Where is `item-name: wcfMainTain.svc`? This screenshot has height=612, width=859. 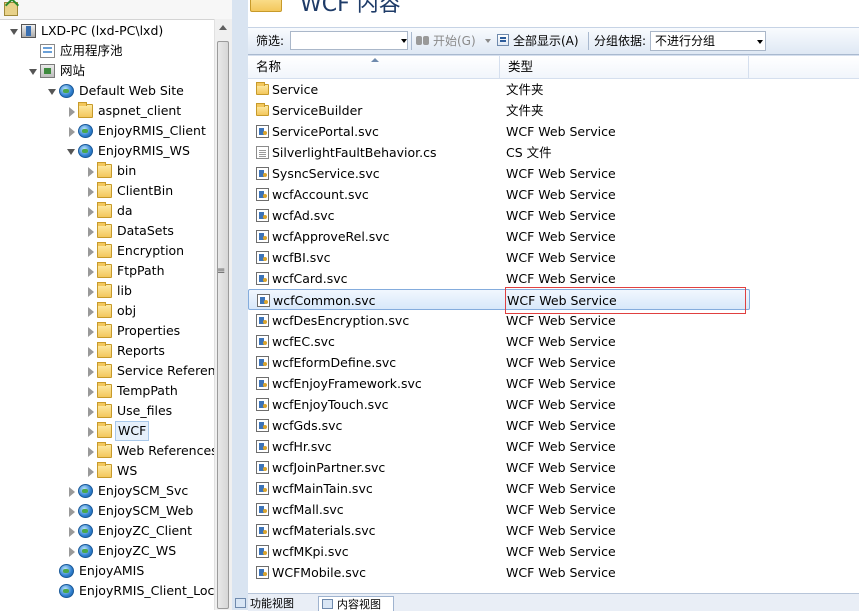 item-name: wcfMainTain.svc is located at coordinates (322, 488).